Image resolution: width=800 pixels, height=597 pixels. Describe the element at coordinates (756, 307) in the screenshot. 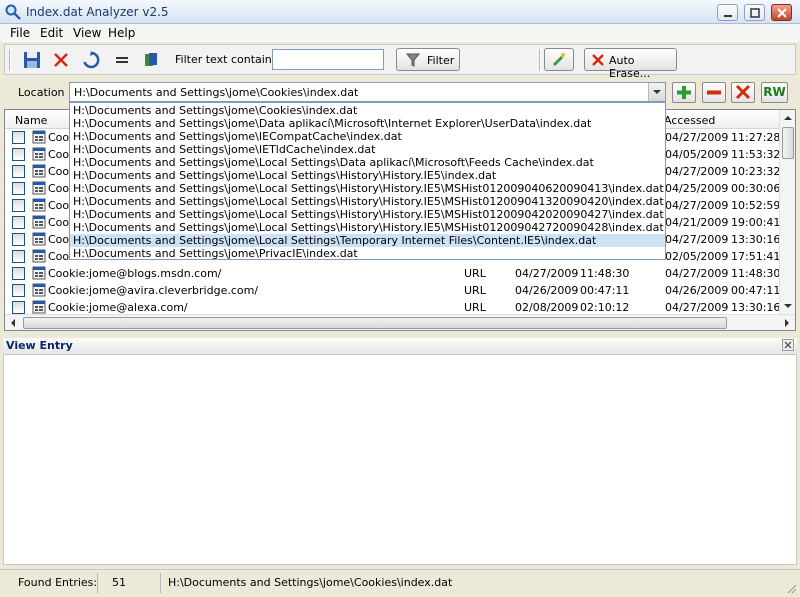

I see `cell-accessed-time: 13:30:16` at that location.